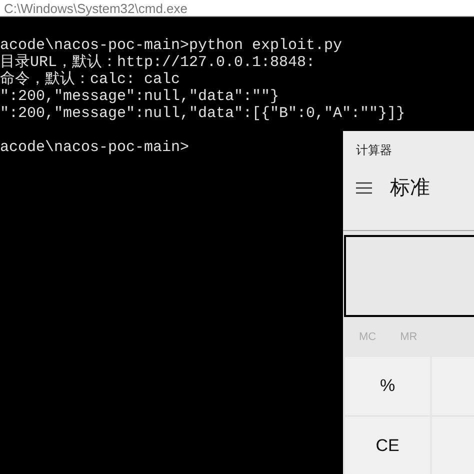 The height and width of the screenshot is (474, 474). Describe the element at coordinates (387, 386) in the screenshot. I see `calculator-key: %` at that location.